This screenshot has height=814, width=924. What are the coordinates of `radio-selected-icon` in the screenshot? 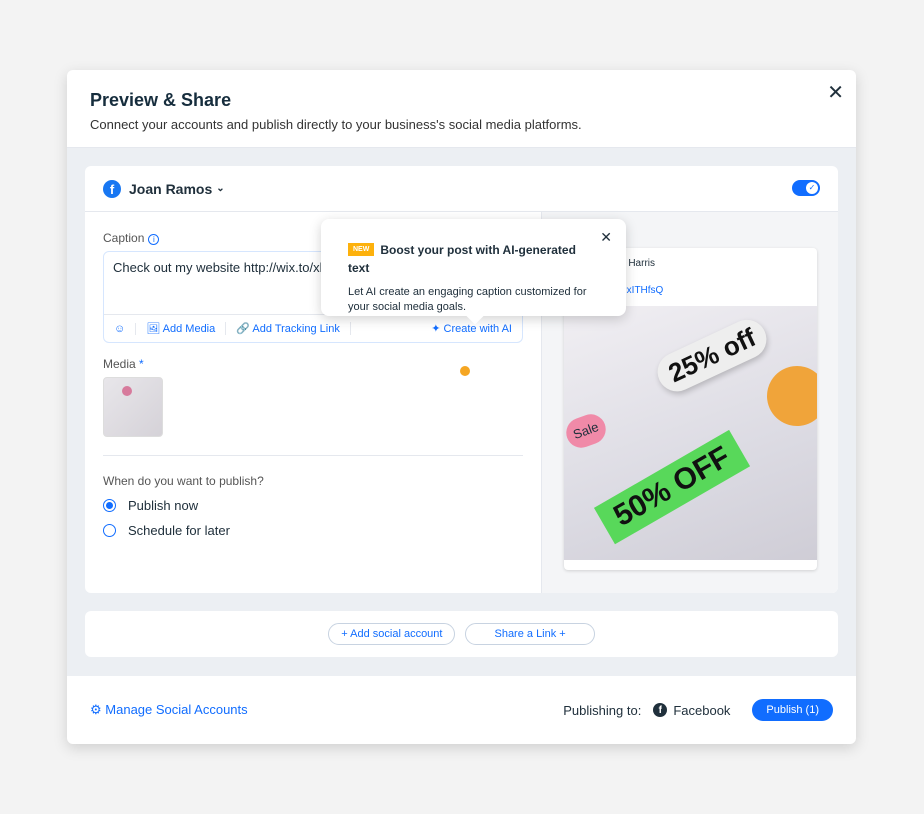 It's located at (109, 505).